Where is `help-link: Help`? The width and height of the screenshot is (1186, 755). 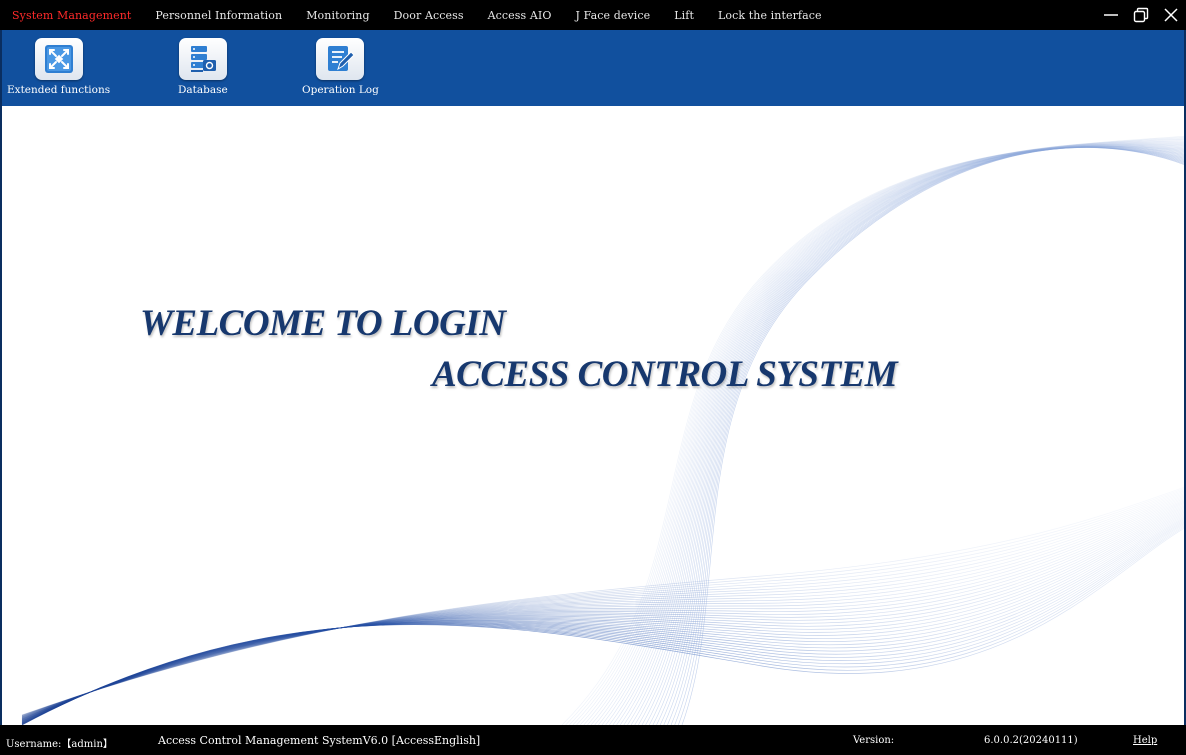
help-link: Help is located at coordinates (1145, 740).